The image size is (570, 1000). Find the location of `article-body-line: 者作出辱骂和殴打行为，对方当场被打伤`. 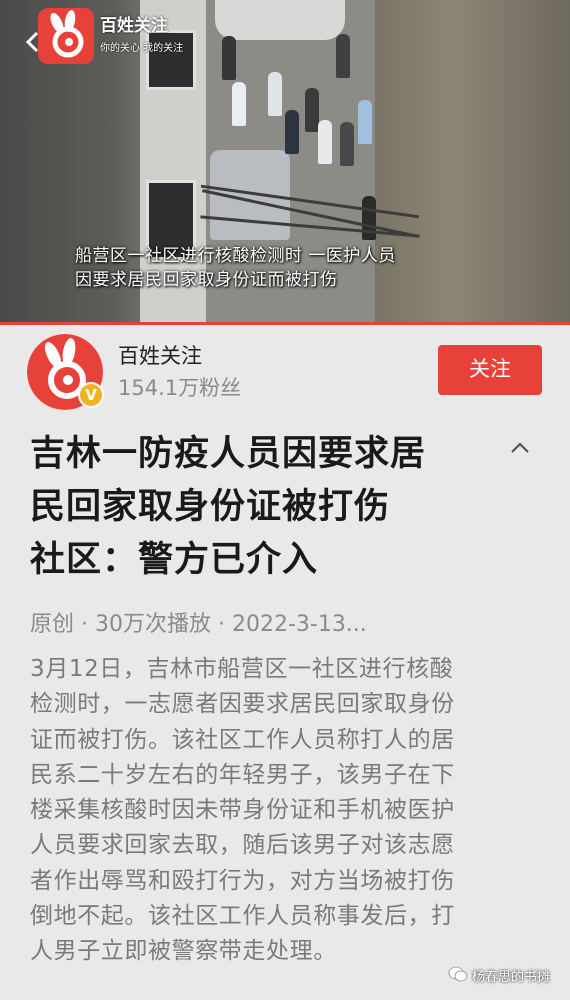

article-body-line: 者作出辱骂和殴打行为，对方当场被打伤 is located at coordinates (242, 880).